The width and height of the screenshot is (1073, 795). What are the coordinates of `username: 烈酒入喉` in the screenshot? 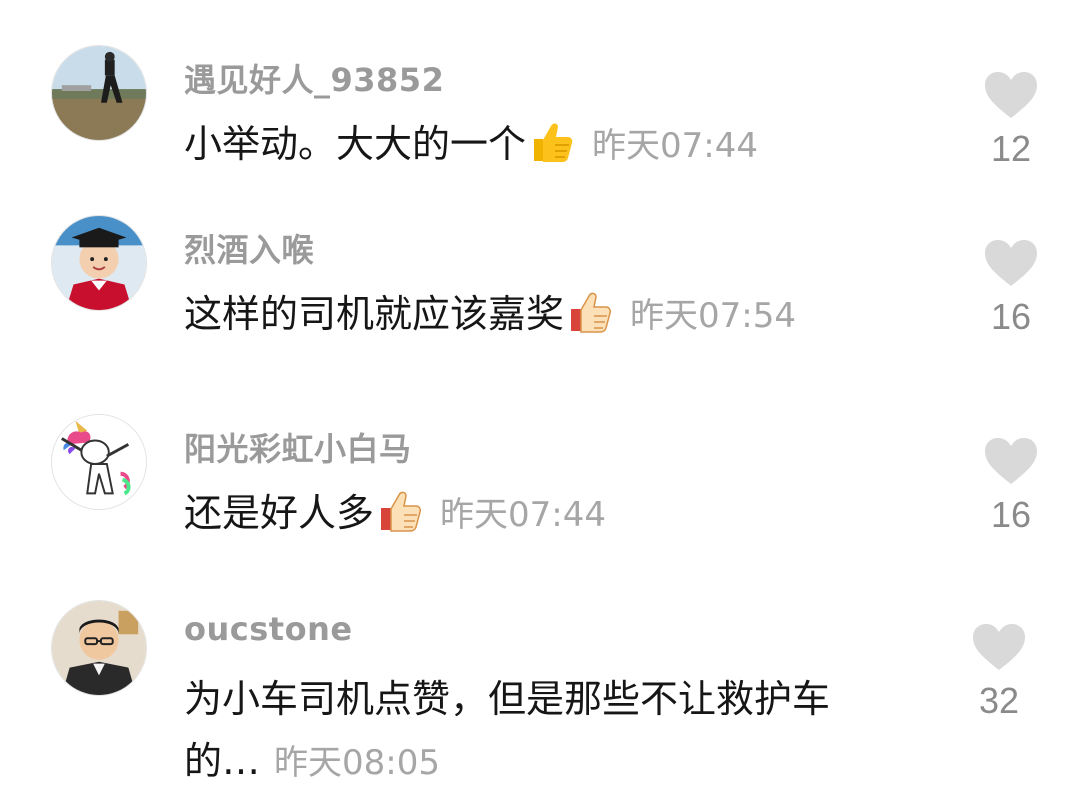 It's located at (249, 248).